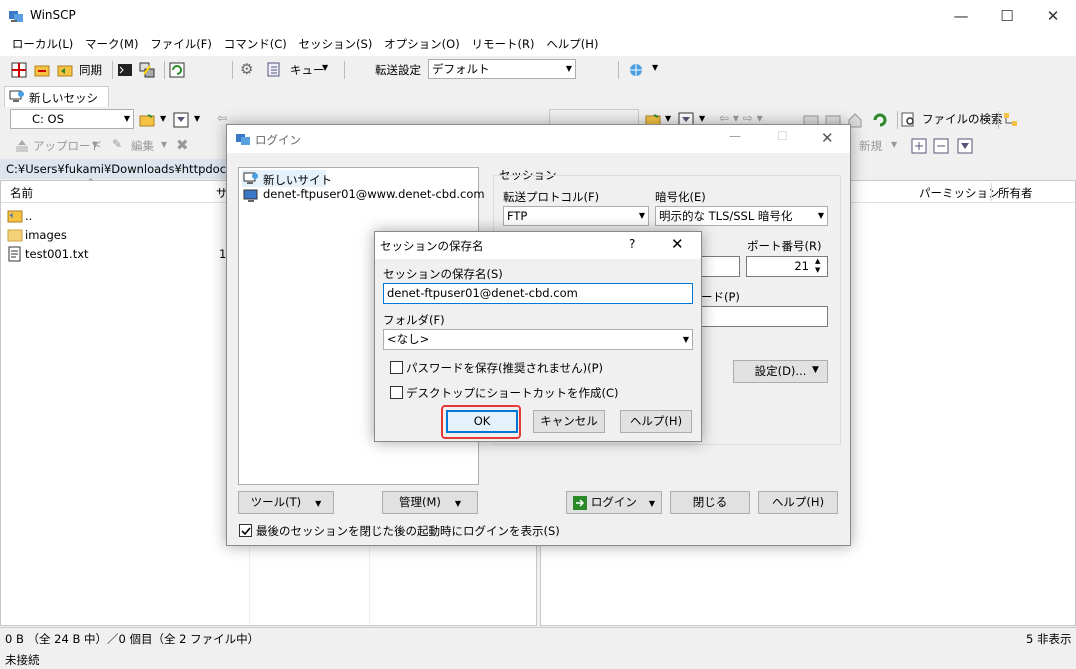  I want to click on connection-status: 未接続, so click(22, 660).